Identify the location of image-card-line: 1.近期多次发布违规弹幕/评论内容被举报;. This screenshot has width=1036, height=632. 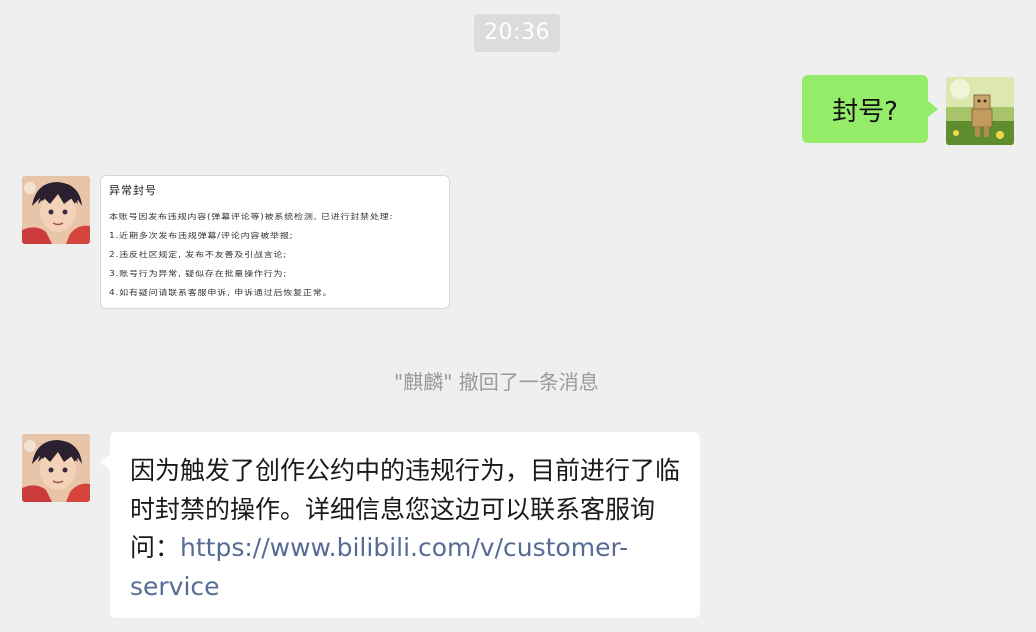
(201, 236).